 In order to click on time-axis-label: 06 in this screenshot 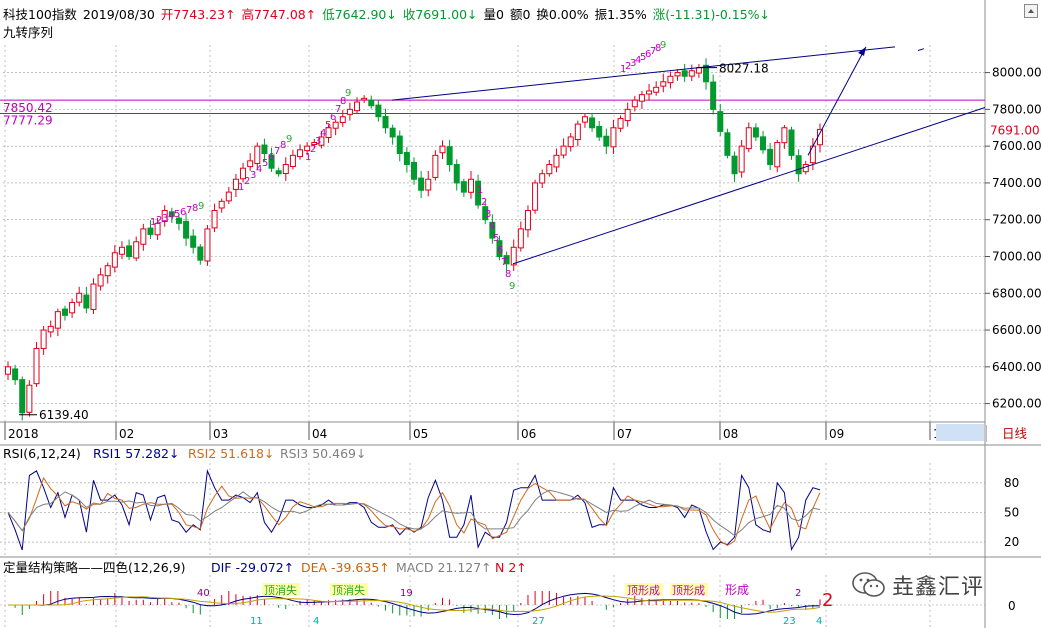, I will do `click(528, 434)`.